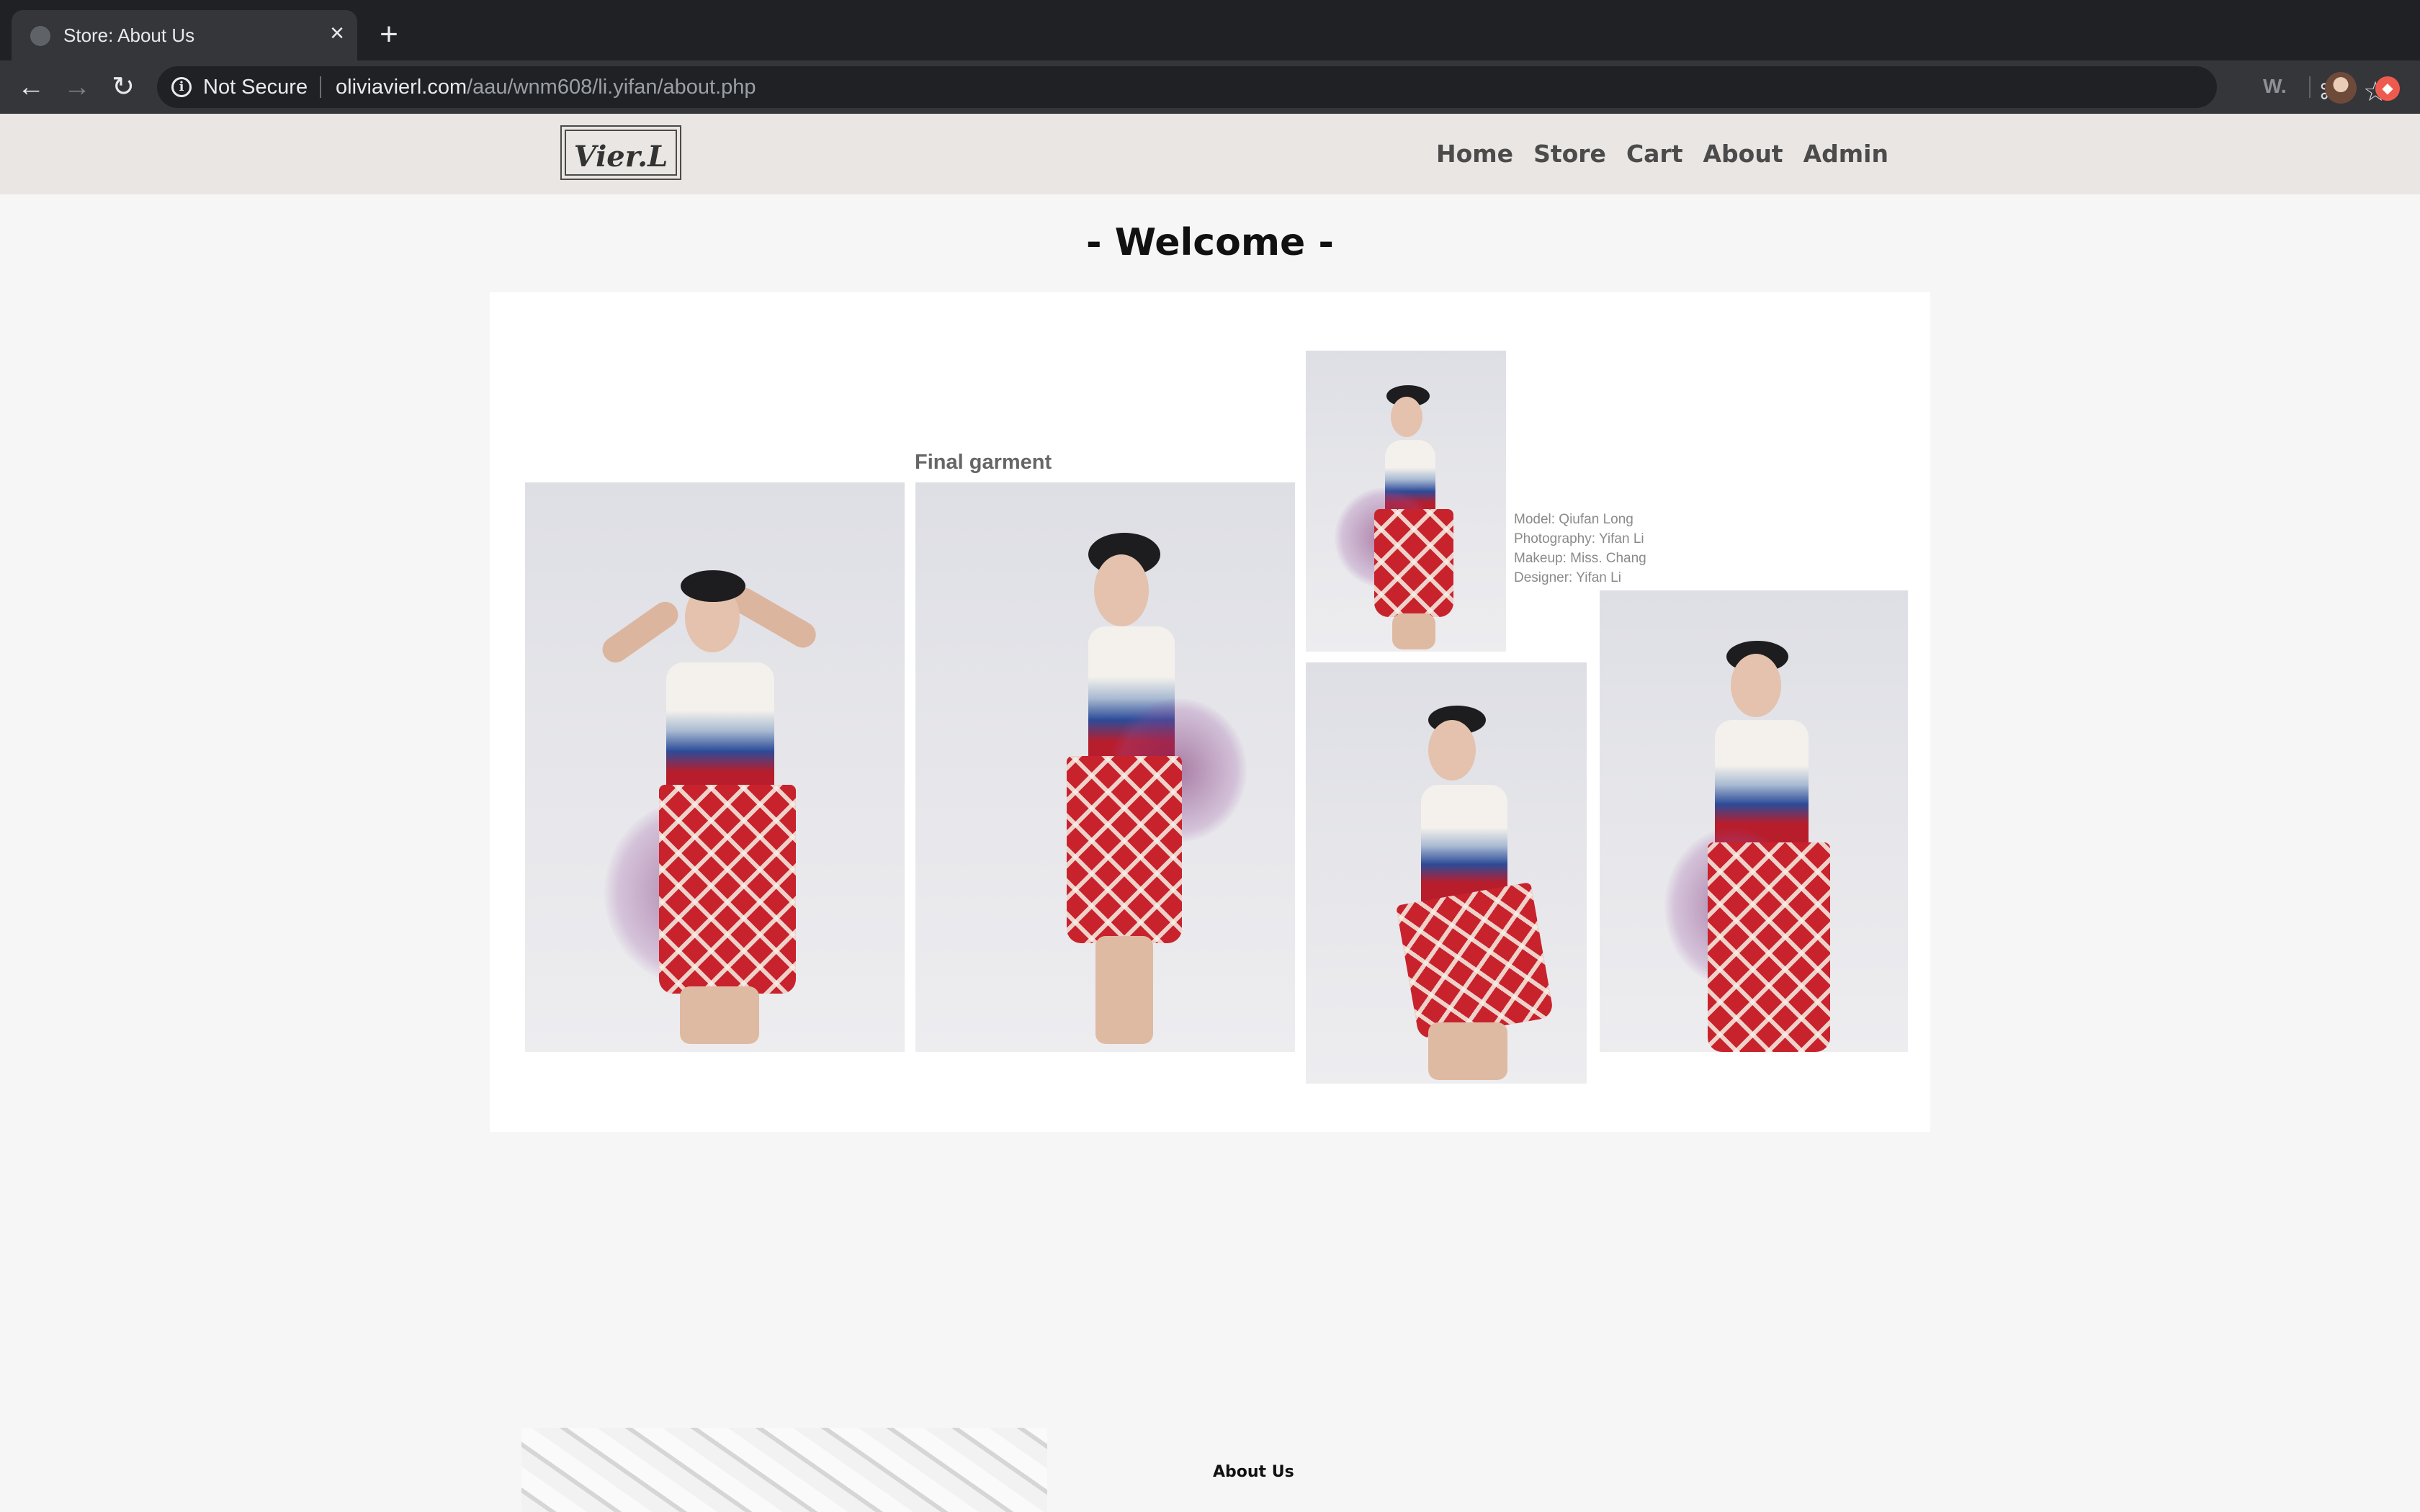 The height and width of the screenshot is (1512, 2420). I want to click on credit-photography: Photography: Yifan Li, so click(1579, 538).